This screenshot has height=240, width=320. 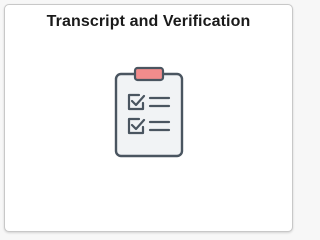 I want to click on tile-title: Transcript and Verification, so click(x=148, y=21).